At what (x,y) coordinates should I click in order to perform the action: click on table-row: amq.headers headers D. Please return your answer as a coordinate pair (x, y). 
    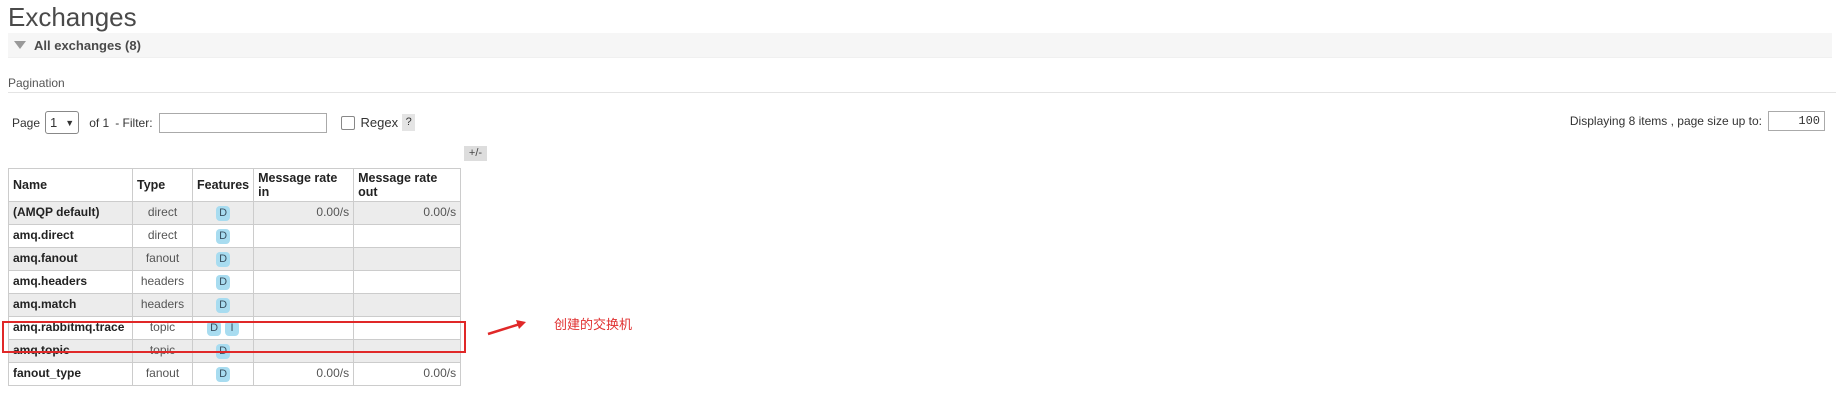
    Looking at the image, I should click on (235, 282).